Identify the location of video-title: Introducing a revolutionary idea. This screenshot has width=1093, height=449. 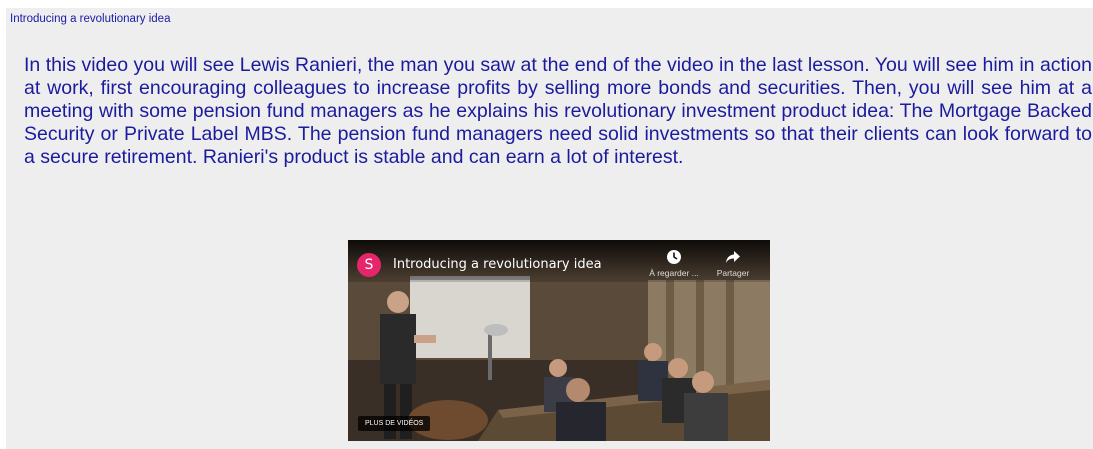
(497, 264).